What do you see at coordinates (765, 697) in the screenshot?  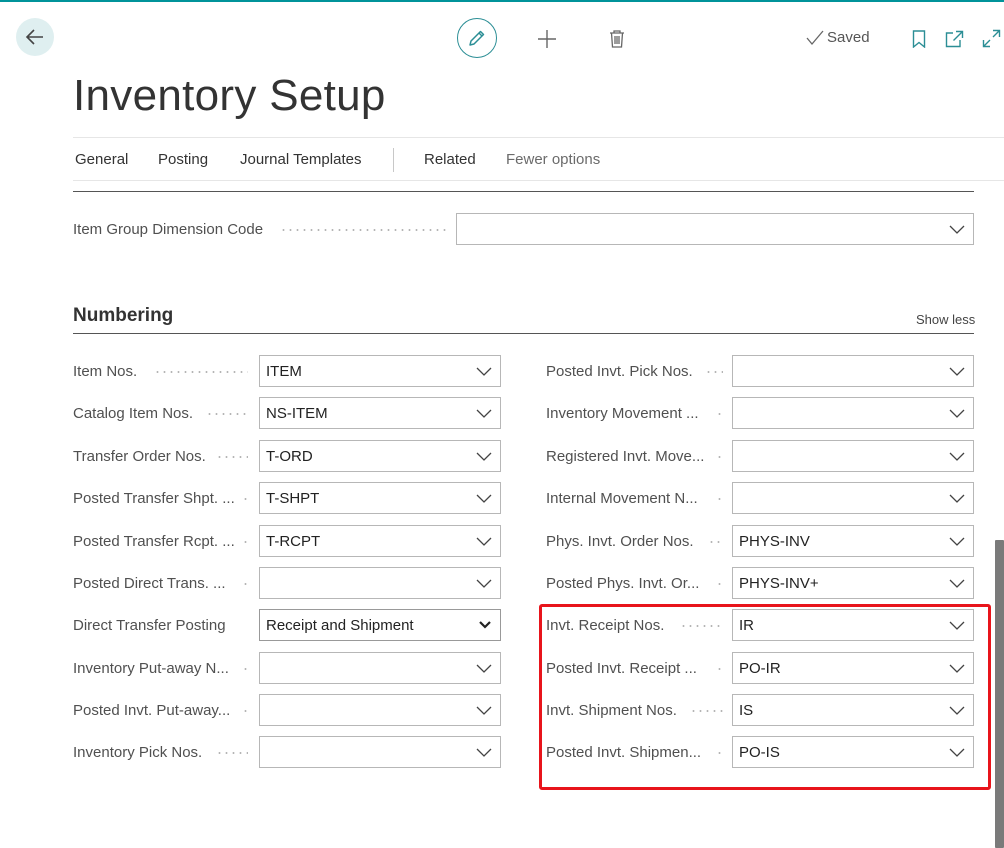 I see `highlight-box` at bounding box center [765, 697].